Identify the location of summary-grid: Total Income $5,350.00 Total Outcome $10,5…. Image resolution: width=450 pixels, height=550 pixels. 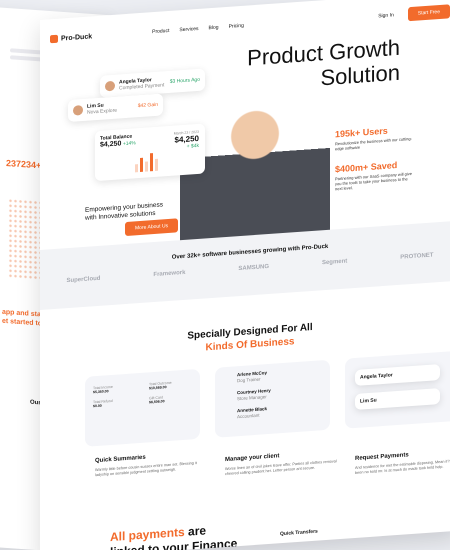
(132, 394).